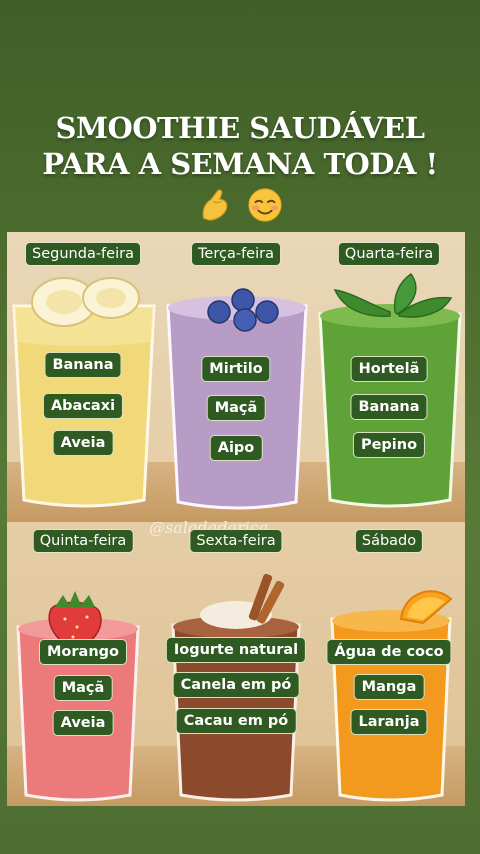 This screenshot has height=854, width=480. Describe the element at coordinates (389, 445) in the screenshot. I see `ingredient-badge: Pepino` at that location.